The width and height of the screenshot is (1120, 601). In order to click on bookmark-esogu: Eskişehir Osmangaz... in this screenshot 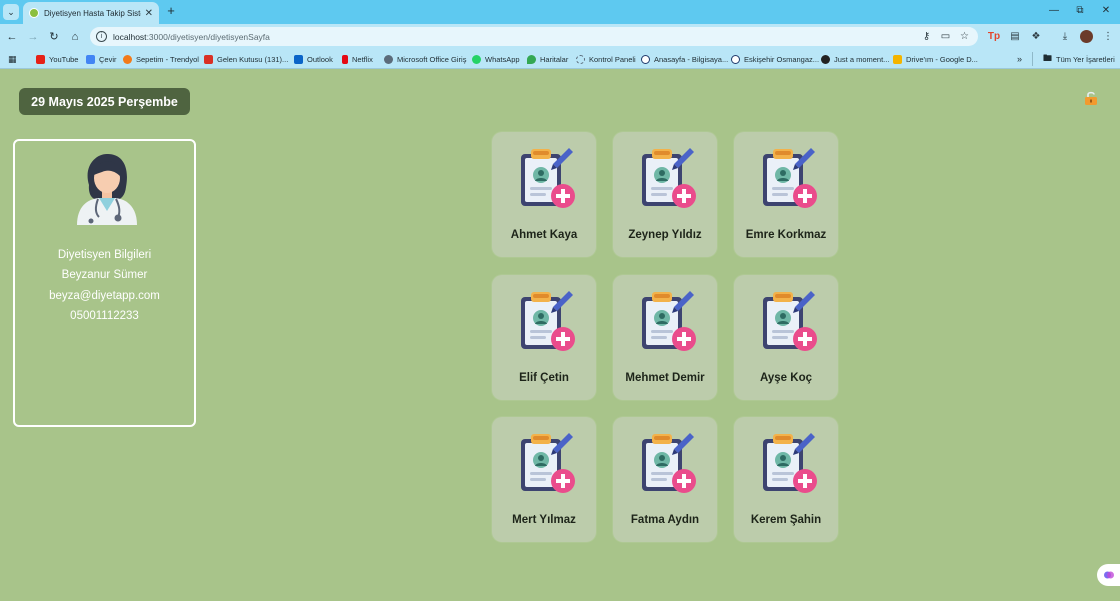, I will do `click(775, 59)`.